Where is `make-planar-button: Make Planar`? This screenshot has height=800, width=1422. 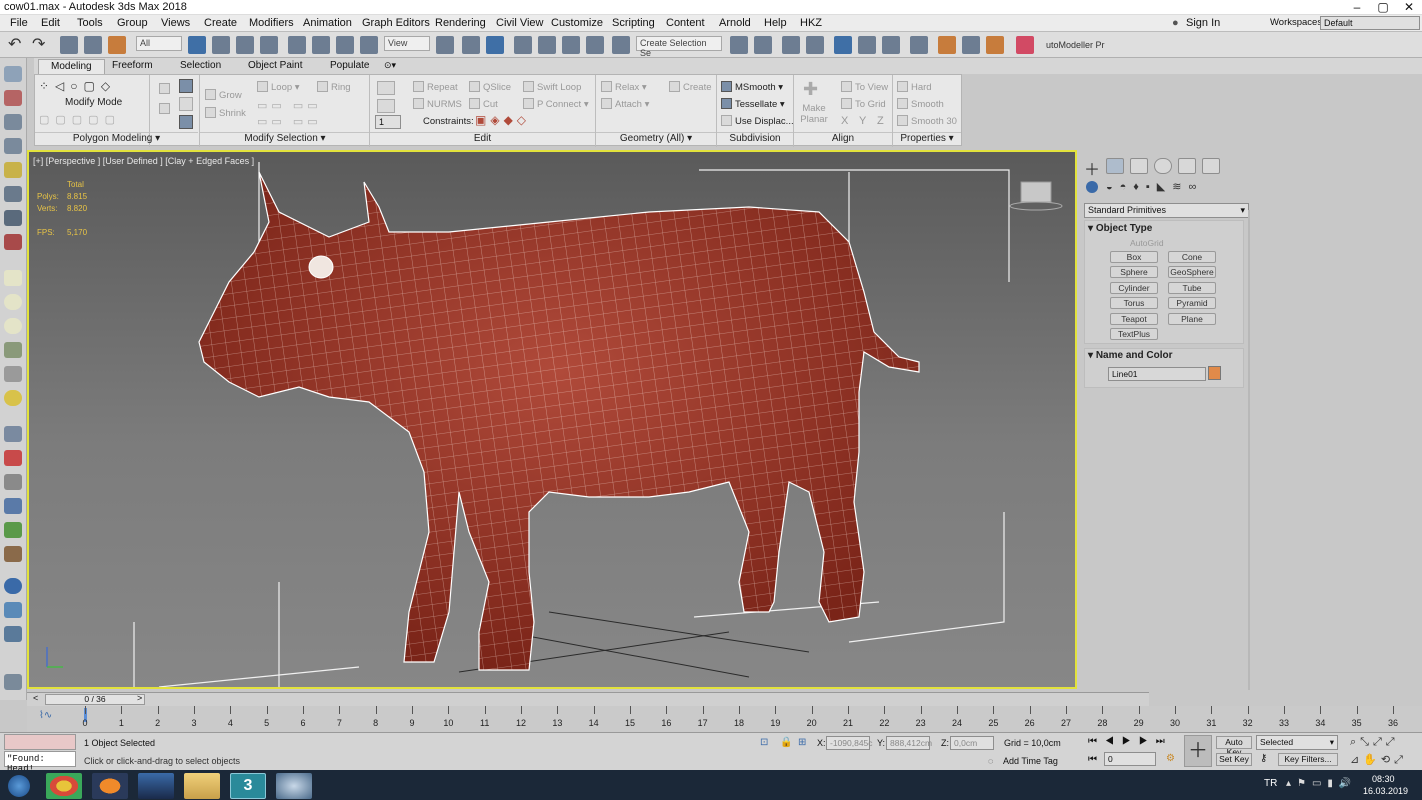
make-planar-button: Make Planar is located at coordinates (814, 114).